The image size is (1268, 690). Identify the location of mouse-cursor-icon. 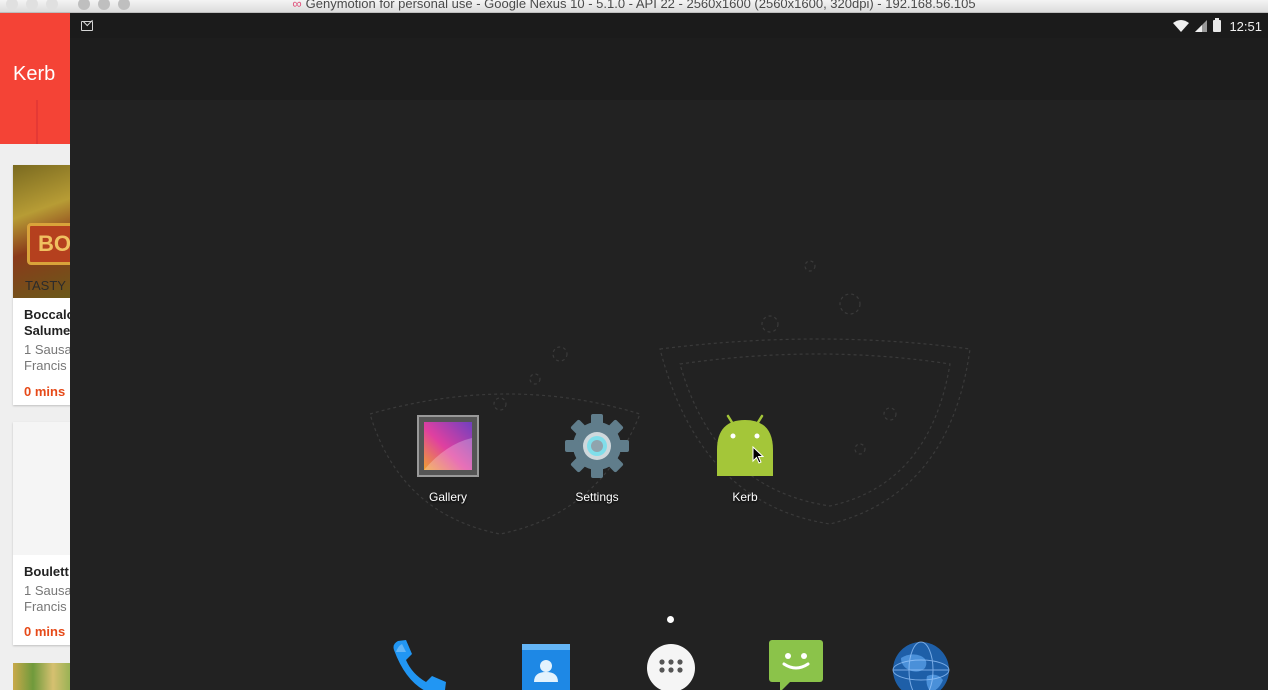
(758, 455).